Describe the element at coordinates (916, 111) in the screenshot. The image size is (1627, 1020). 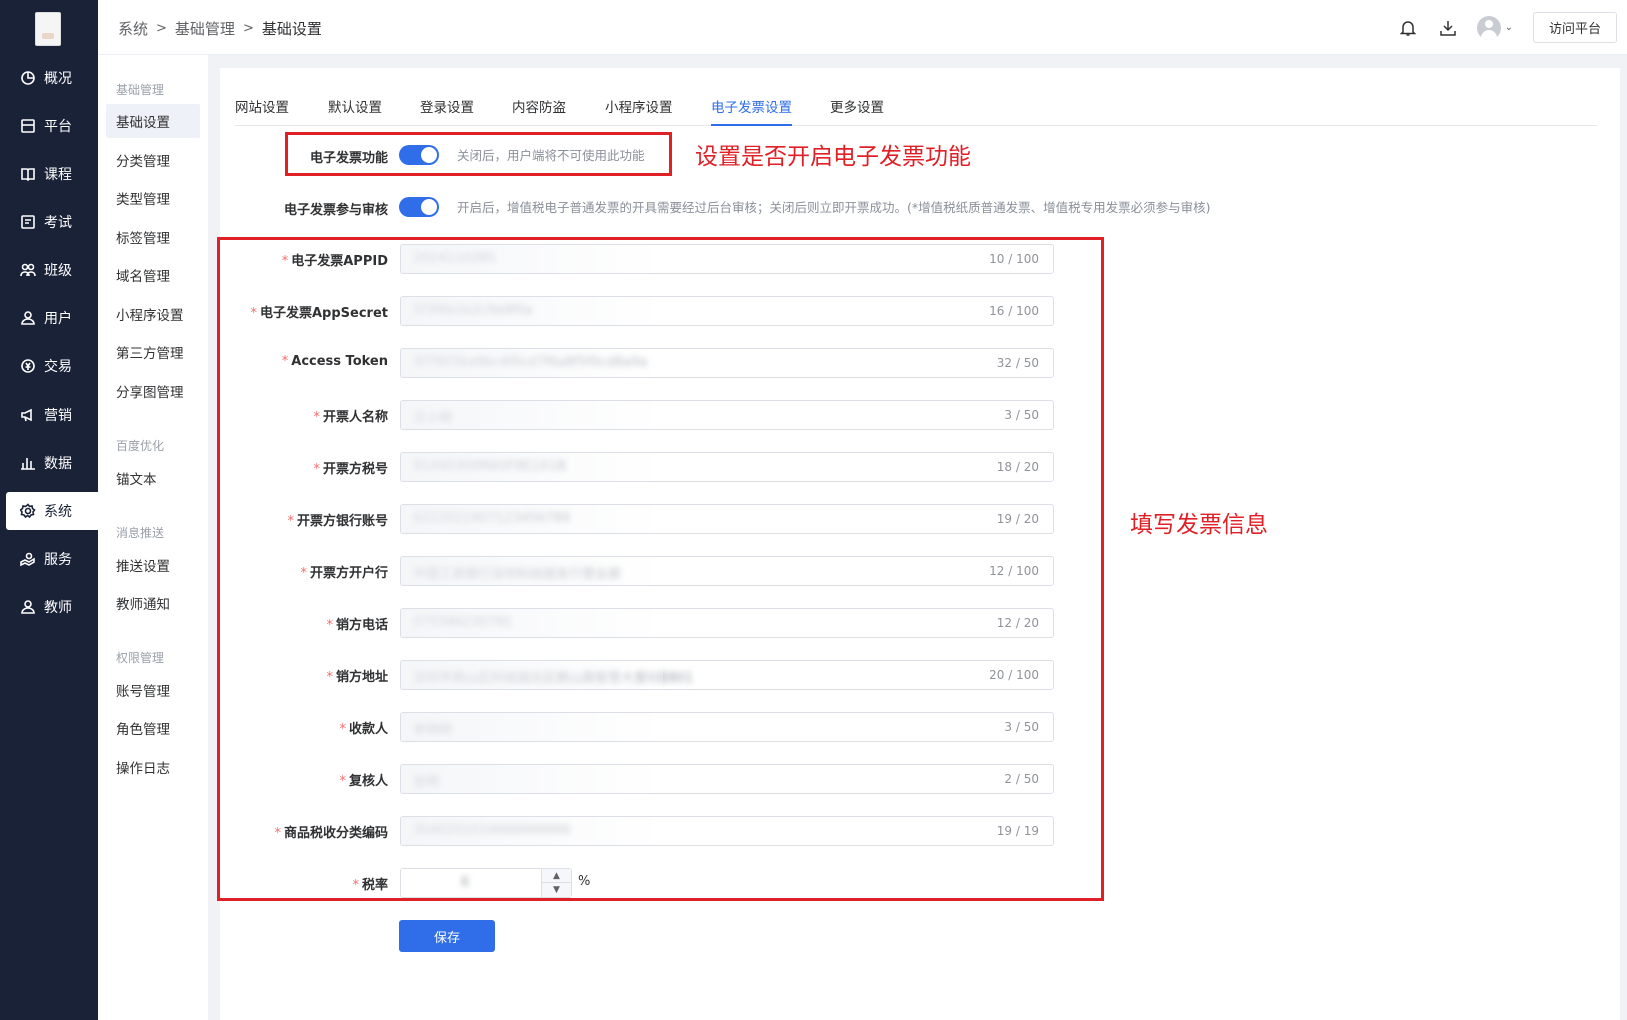
I see `settings-tabs: 网站设置 默认设置 登录设置 内容防盗 小程序设置 电子发票设置 更多设置` at that location.